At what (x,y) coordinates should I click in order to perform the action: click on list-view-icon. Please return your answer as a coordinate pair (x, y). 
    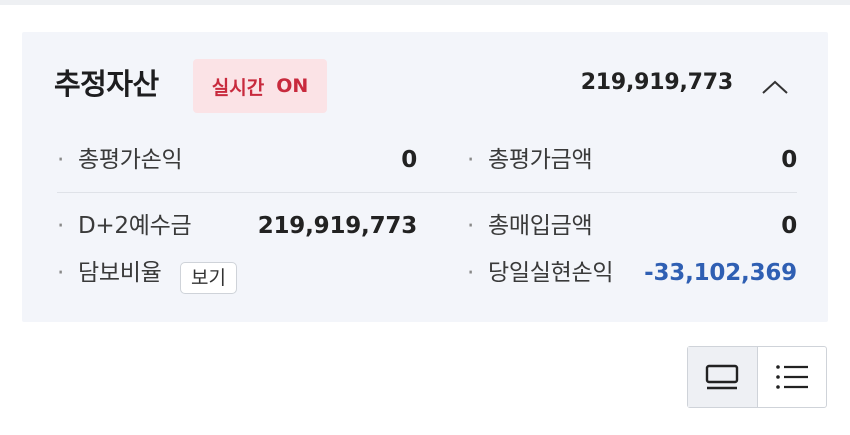
    Looking at the image, I should click on (791, 377).